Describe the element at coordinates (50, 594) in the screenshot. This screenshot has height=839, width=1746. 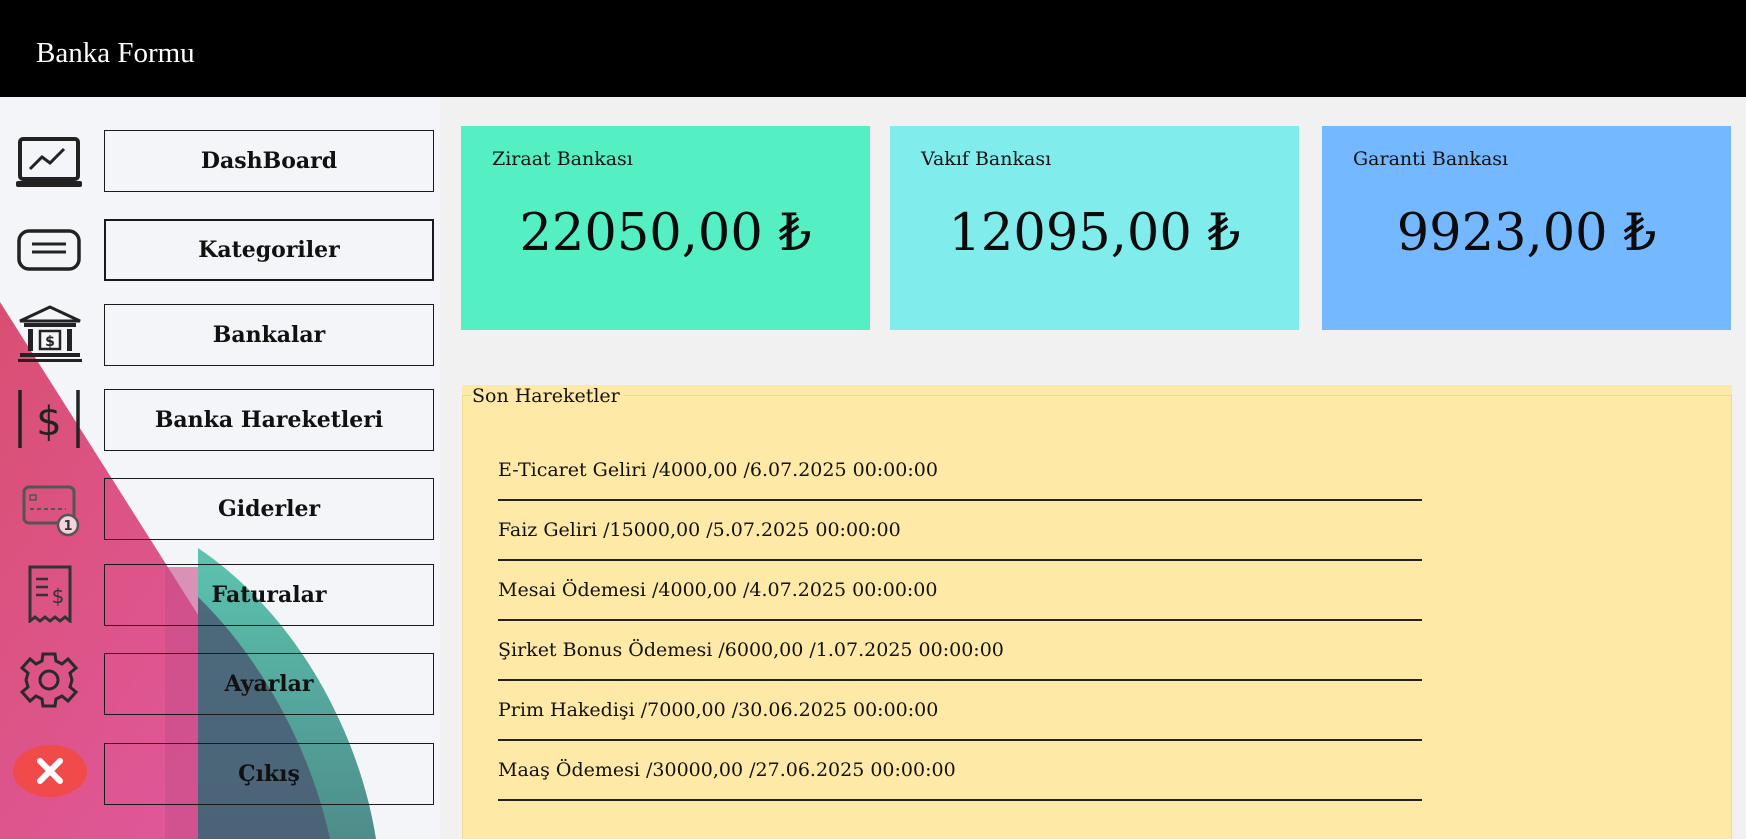
I see `receipt-icon: $` at that location.